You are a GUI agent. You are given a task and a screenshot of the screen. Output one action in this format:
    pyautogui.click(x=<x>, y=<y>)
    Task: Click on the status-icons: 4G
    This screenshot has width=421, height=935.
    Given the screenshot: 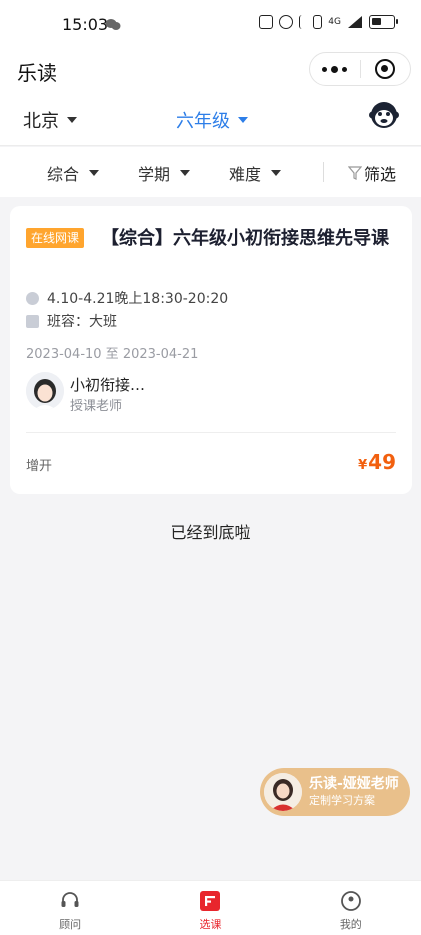 What is the action you would take?
    pyautogui.click(x=328, y=22)
    